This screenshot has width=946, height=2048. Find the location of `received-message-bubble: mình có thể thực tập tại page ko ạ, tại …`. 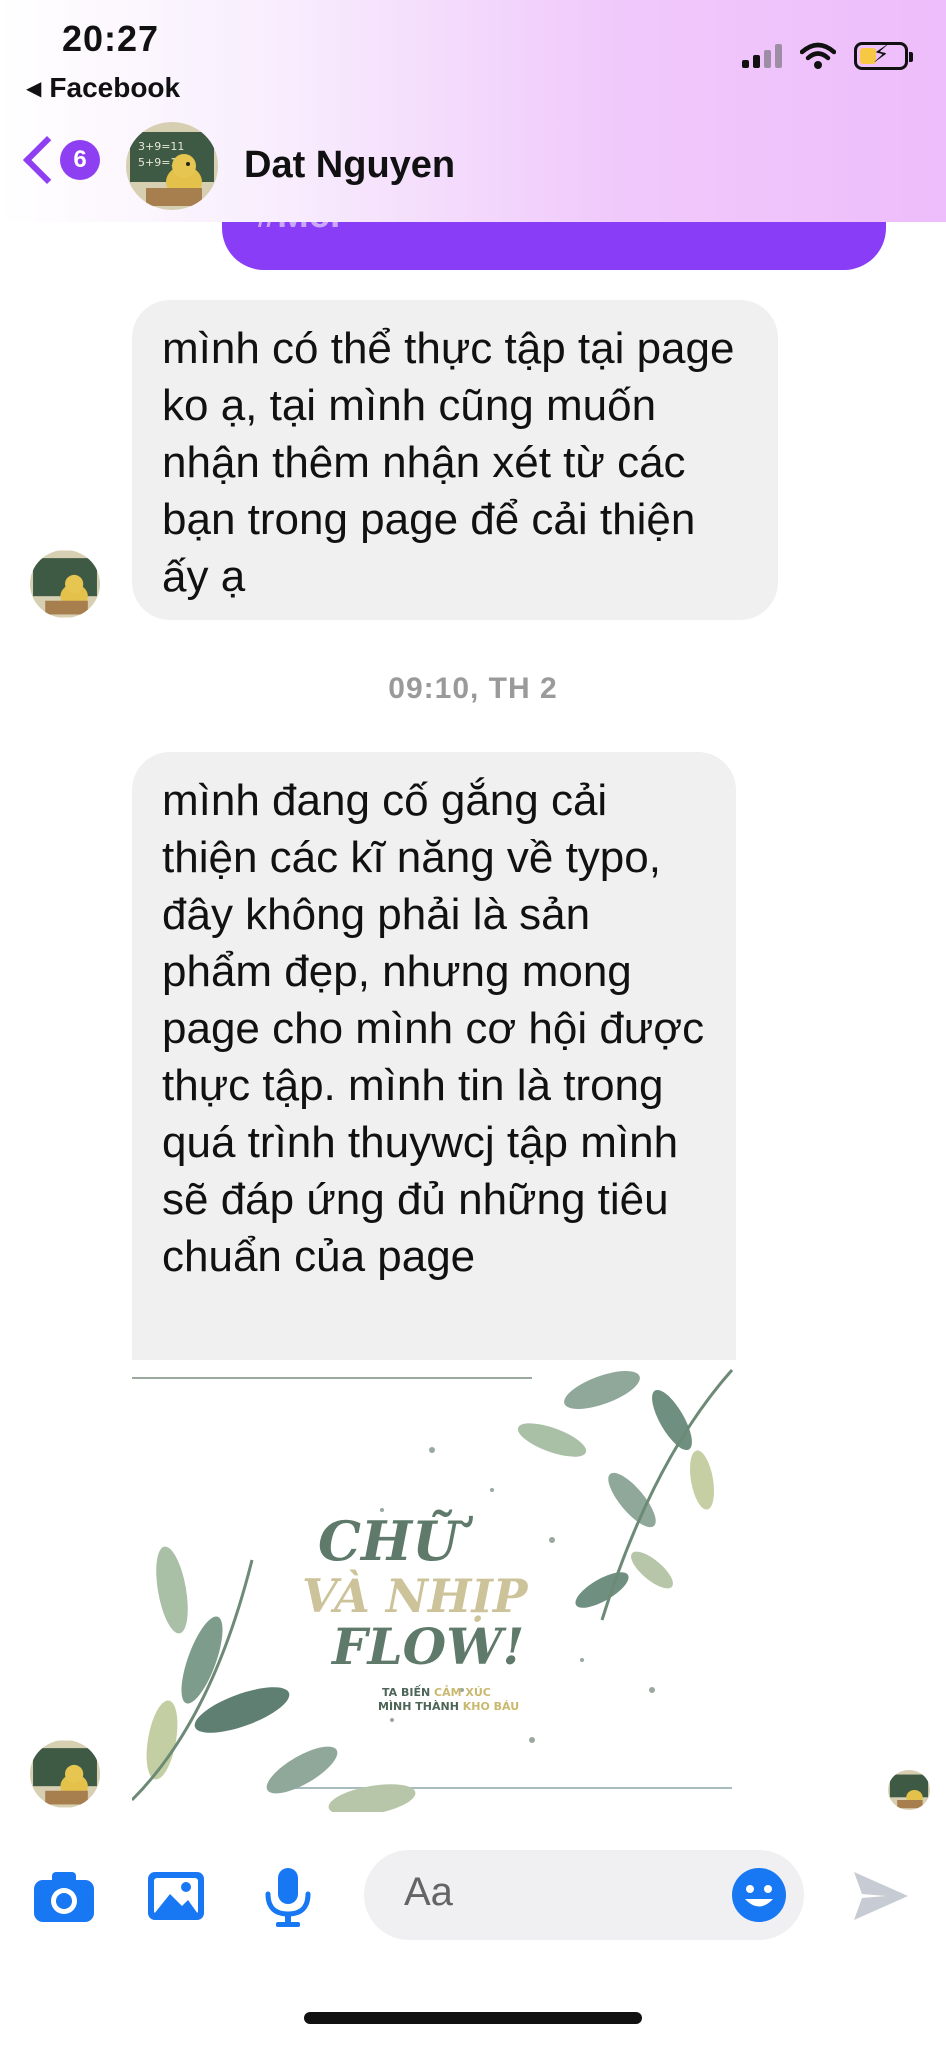

received-message-bubble: mình có thể thực tập tại page ko ạ, tại … is located at coordinates (455, 460).